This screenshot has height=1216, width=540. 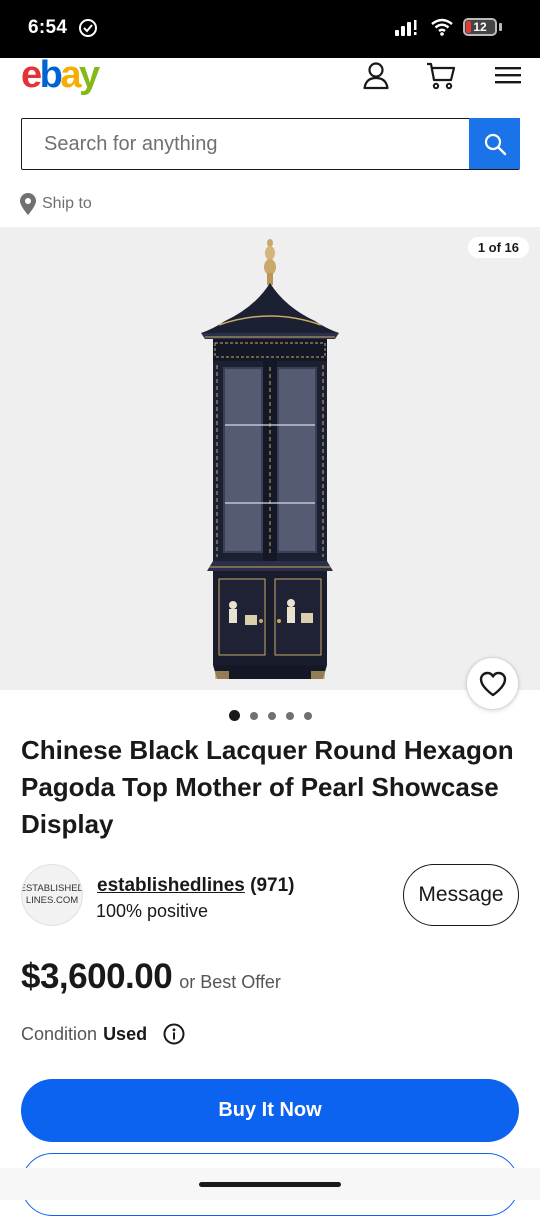 What do you see at coordinates (97, 976) in the screenshot?
I see `listing-price: $3,600.00` at bounding box center [97, 976].